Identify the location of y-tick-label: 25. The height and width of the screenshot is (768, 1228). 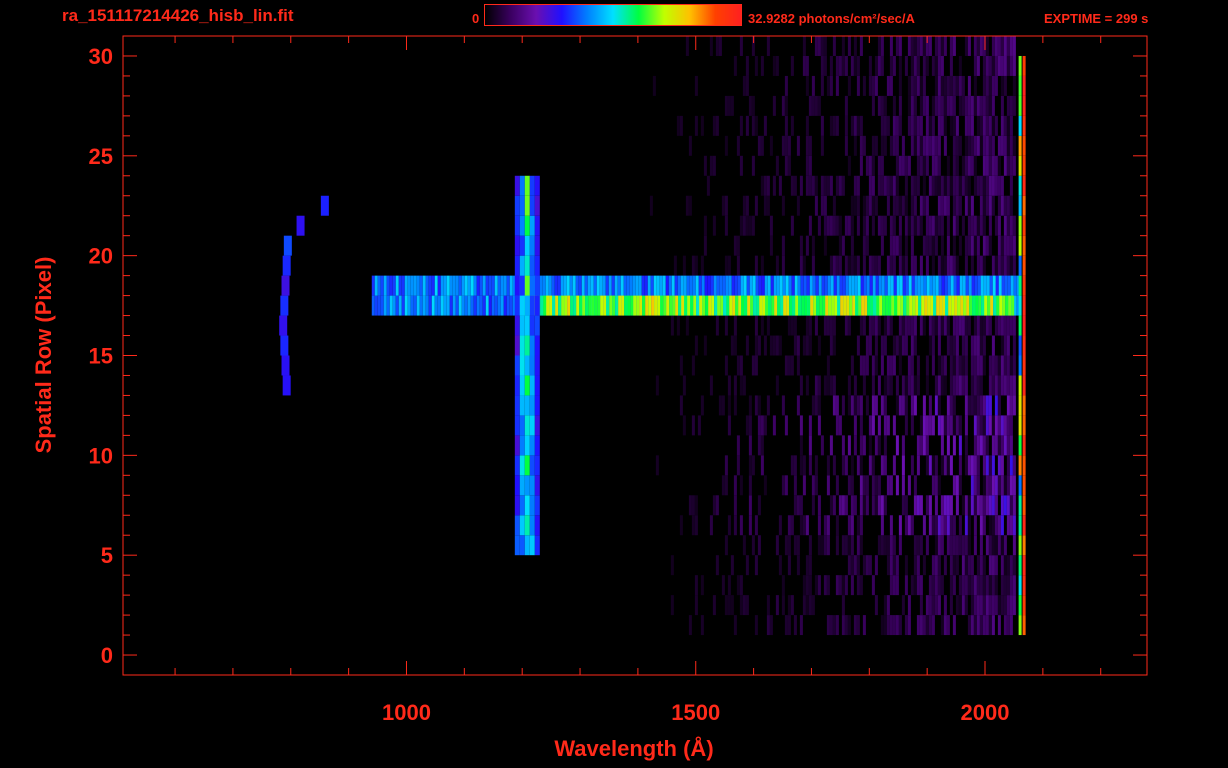
(101, 156).